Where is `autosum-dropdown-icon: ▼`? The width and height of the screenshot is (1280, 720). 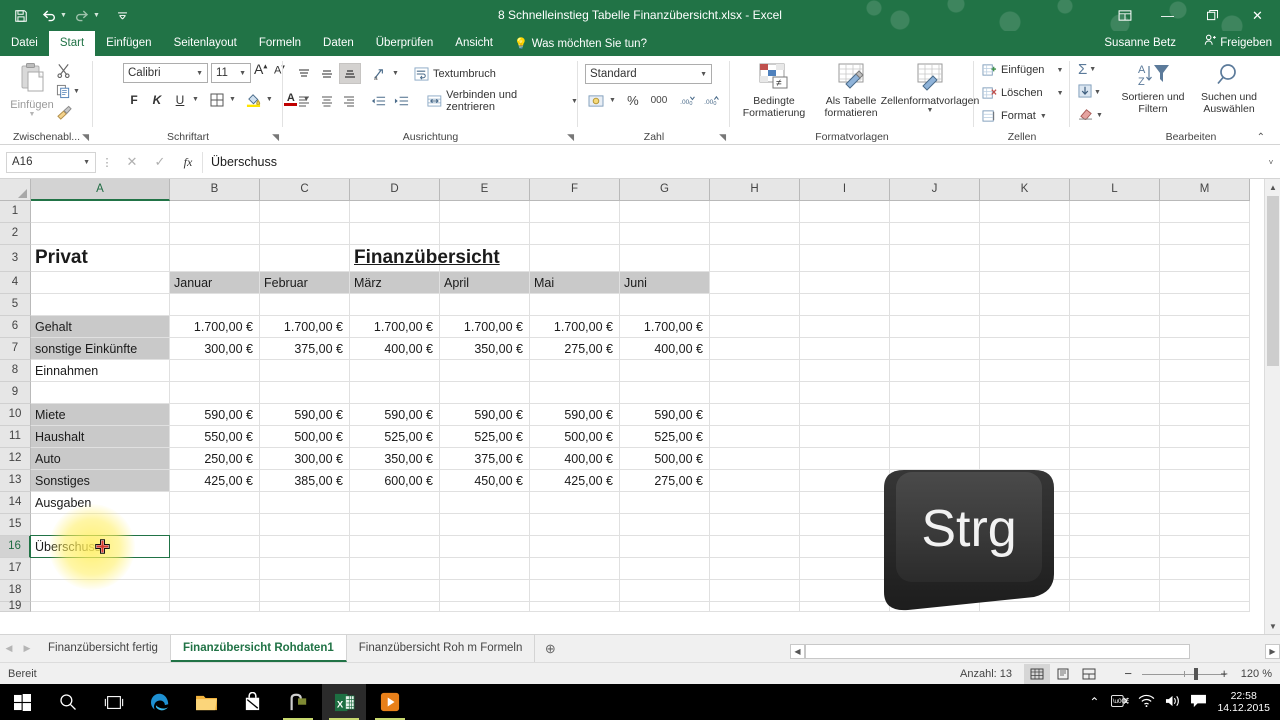 autosum-dropdown-icon: ▼ is located at coordinates (1092, 69).